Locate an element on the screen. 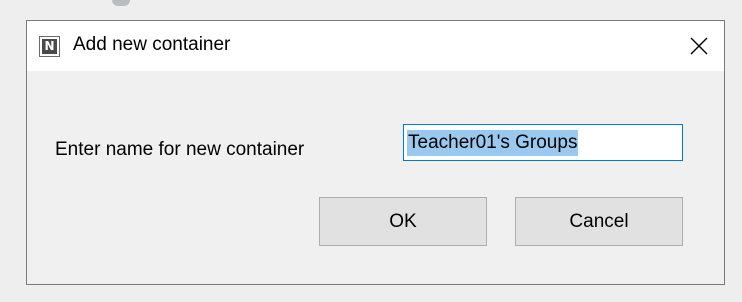  app-logo-letter: N is located at coordinates (49, 46).